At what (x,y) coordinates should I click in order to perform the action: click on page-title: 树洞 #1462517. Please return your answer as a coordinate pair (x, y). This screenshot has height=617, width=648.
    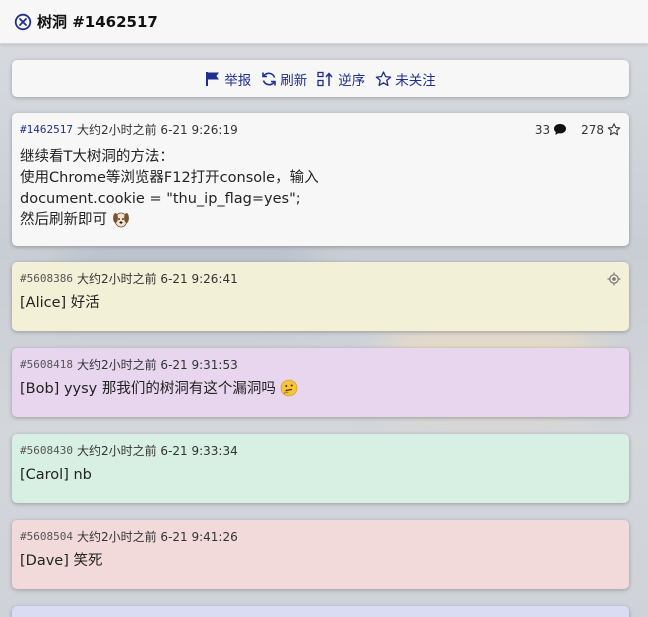
    Looking at the image, I should click on (97, 22).